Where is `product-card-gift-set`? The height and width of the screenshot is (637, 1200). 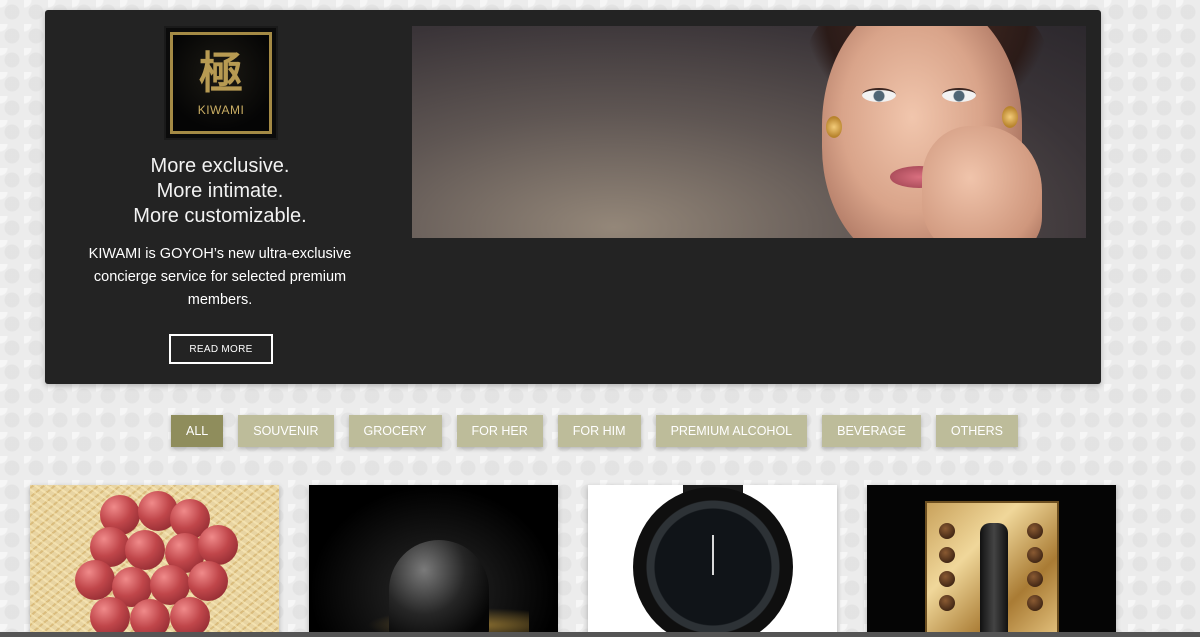
product-card-gift-set is located at coordinates (991, 561).